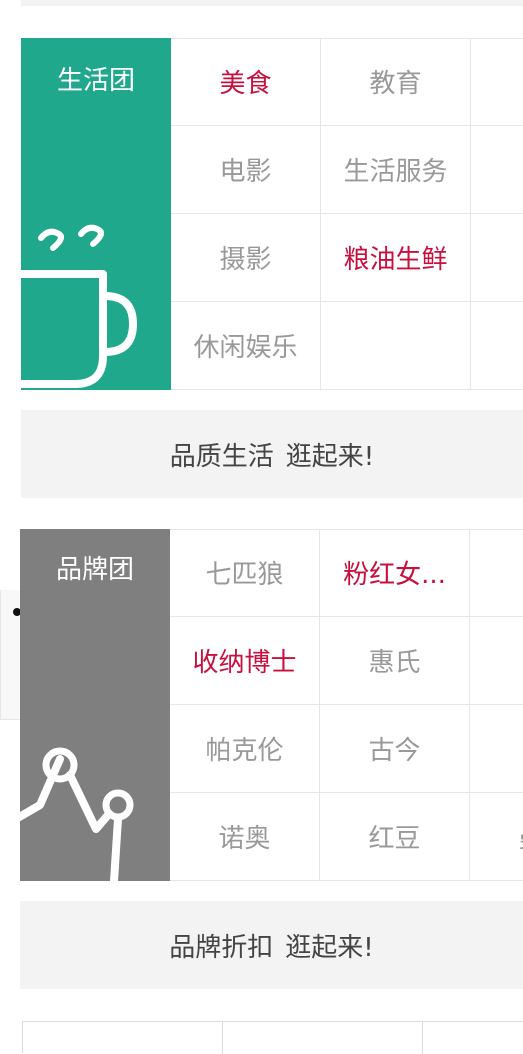 This screenshot has height=1054, width=523. I want to click on category-cell: 休闲娱乐, so click(246, 346).